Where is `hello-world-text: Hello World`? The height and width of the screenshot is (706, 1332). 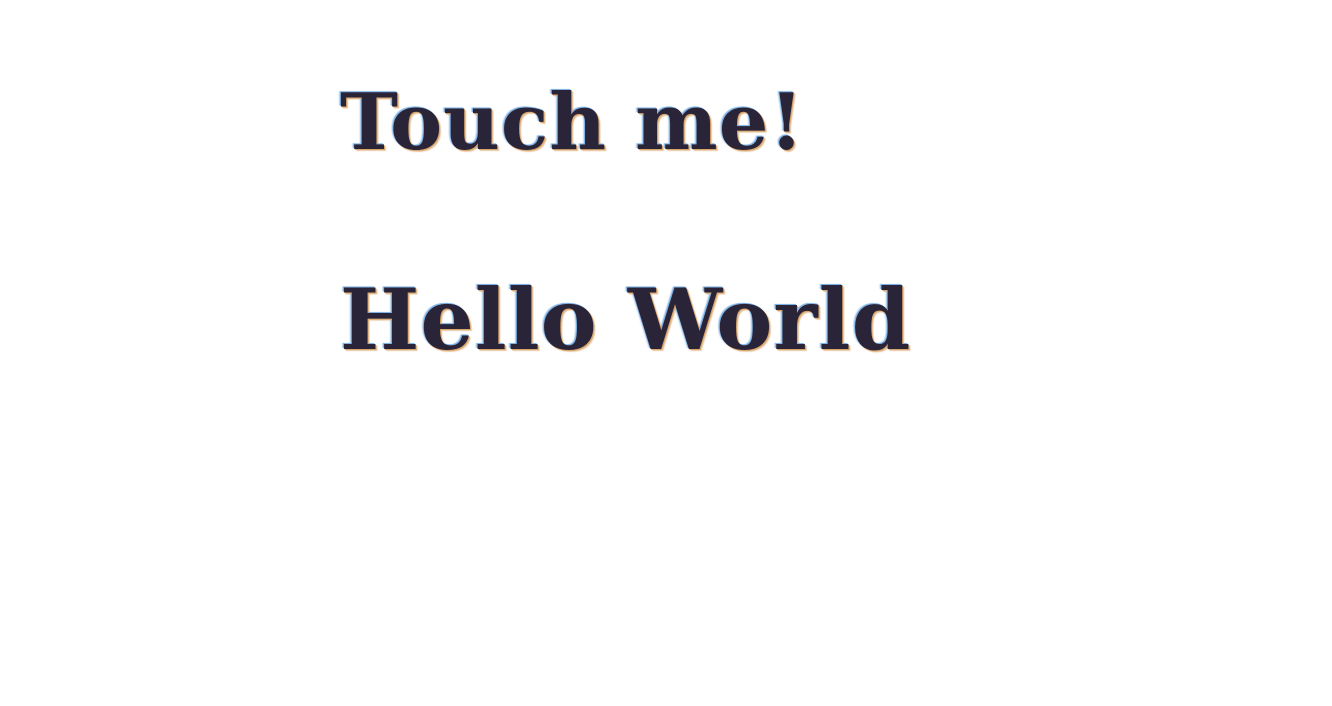 hello-world-text: Hello World is located at coordinates (626, 319).